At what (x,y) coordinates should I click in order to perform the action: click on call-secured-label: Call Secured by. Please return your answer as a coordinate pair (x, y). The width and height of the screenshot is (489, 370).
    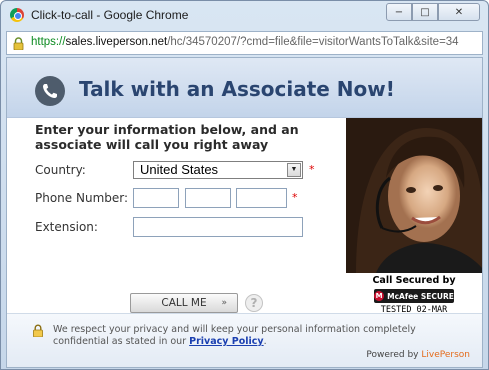
    Looking at the image, I should click on (414, 280).